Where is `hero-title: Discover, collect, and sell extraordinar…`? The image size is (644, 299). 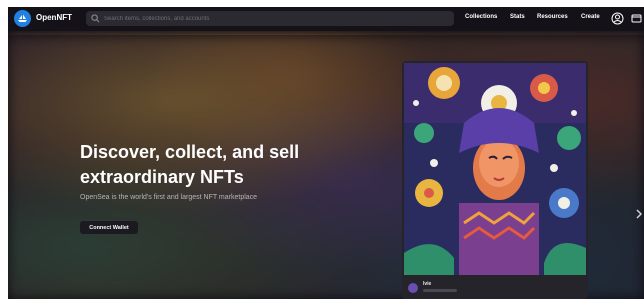 hero-title: Discover, collect, and sell extraordinar… is located at coordinates (220, 165).